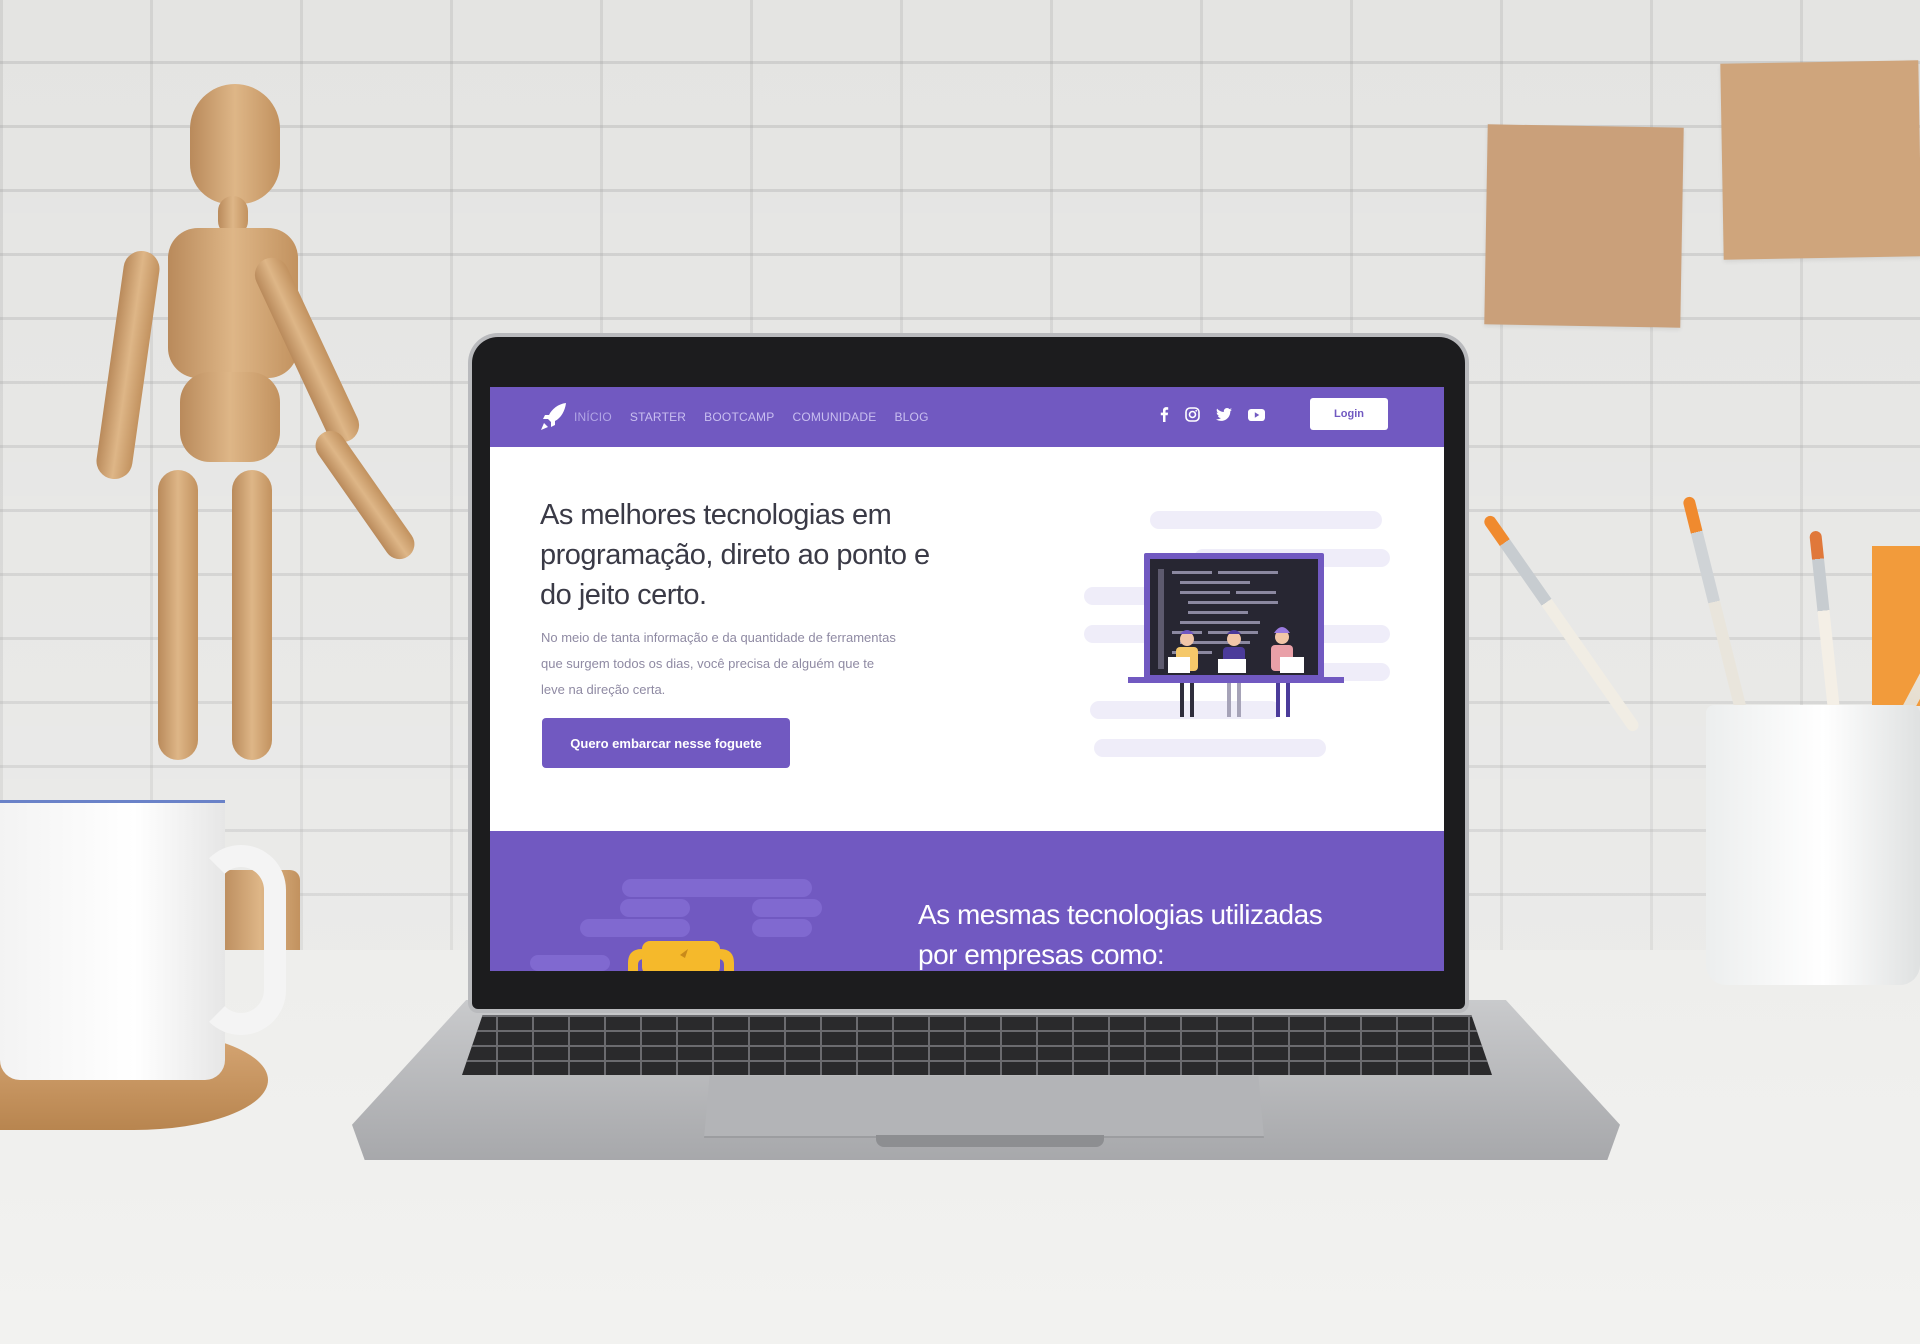 Image resolution: width=1920 pixels, height=1344 pixels. Describe the element at coordinates (666, 743) in the screenshot. I see `cta-button: Quero embarcar nesse foguete` at that location.